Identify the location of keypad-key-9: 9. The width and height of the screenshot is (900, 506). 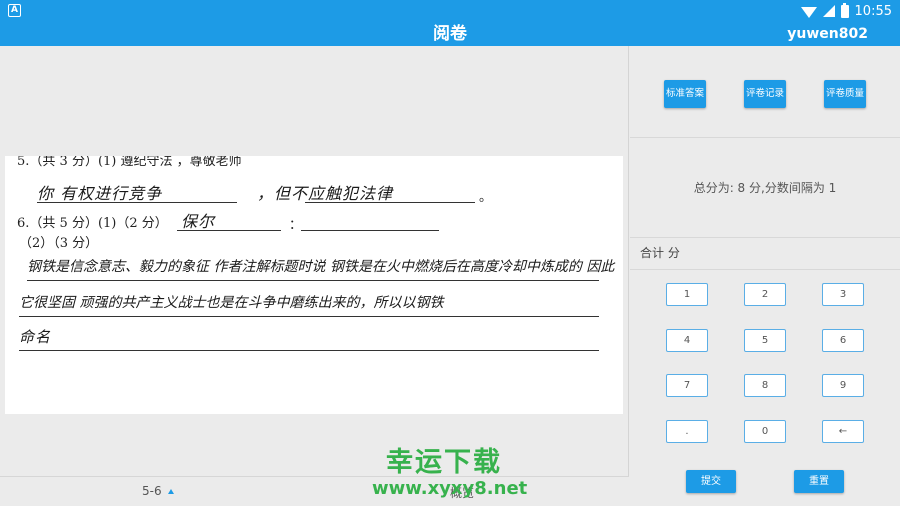
(843, 385).